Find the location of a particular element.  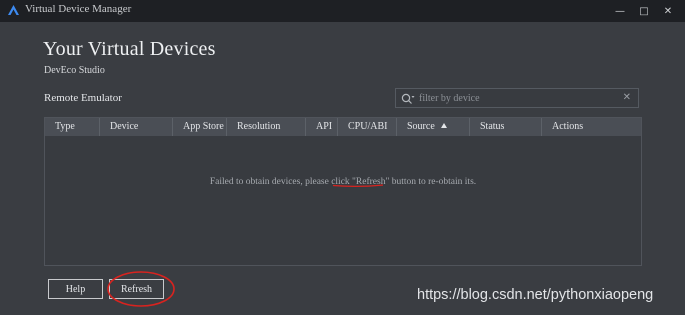

search-icon is located at coordinates (408, 98).